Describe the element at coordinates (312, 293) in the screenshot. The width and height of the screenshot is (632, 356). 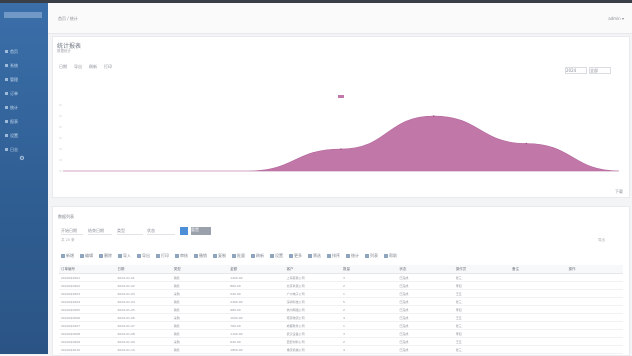
I see `table-cell: 广州电子公司` at that location.